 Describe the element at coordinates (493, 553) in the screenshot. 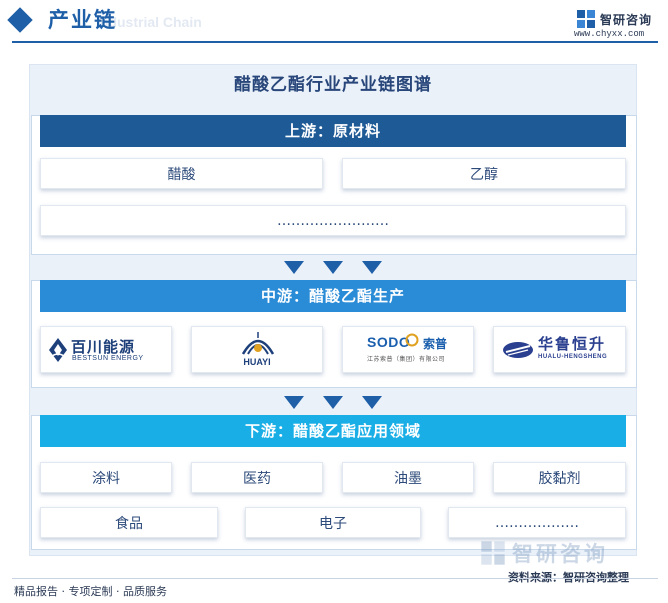

I see `watermark-mark-icon` at that location.